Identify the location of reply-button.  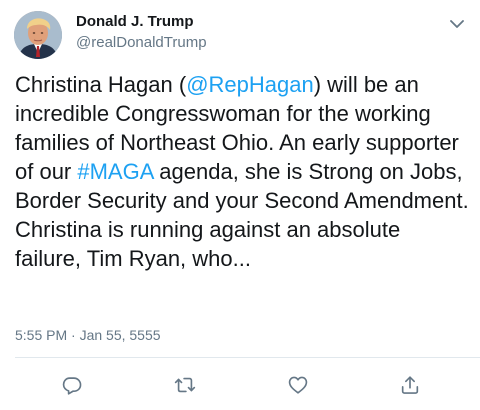
(72, 385).